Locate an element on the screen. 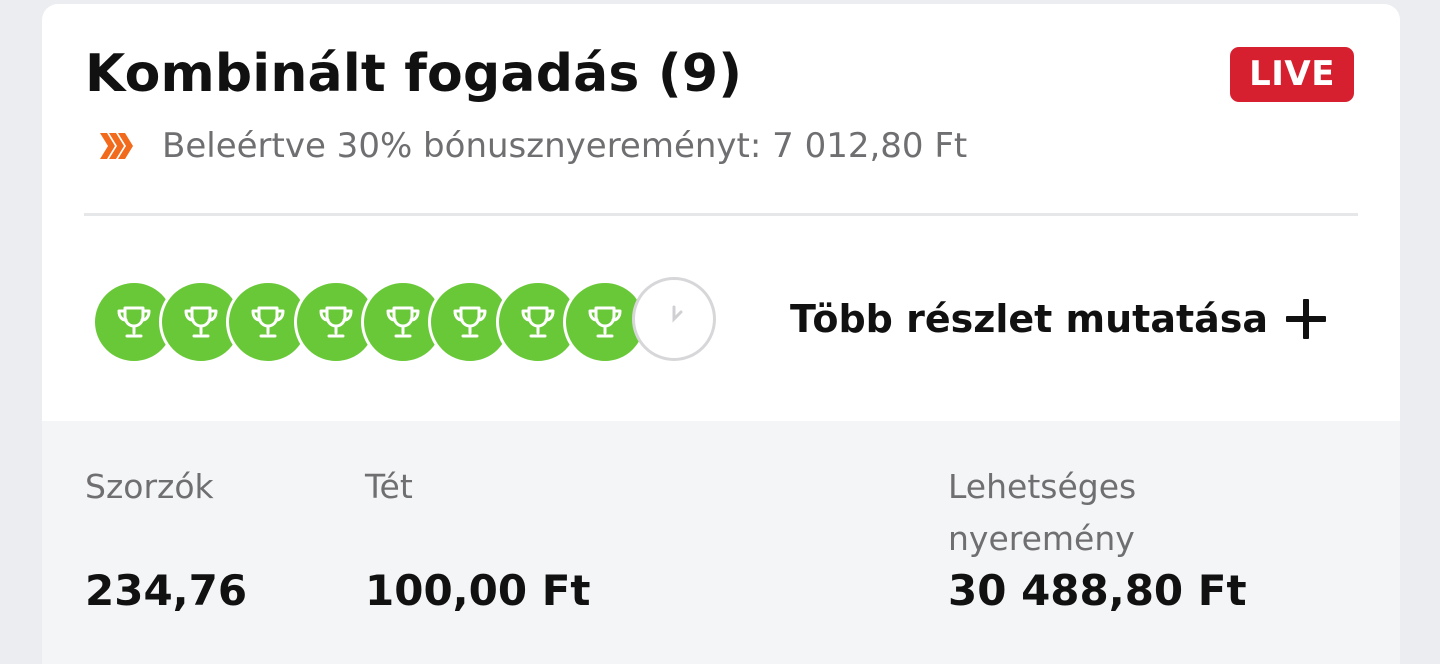  stake-value: 100,00 Ft is located at coordinates (478, 590).